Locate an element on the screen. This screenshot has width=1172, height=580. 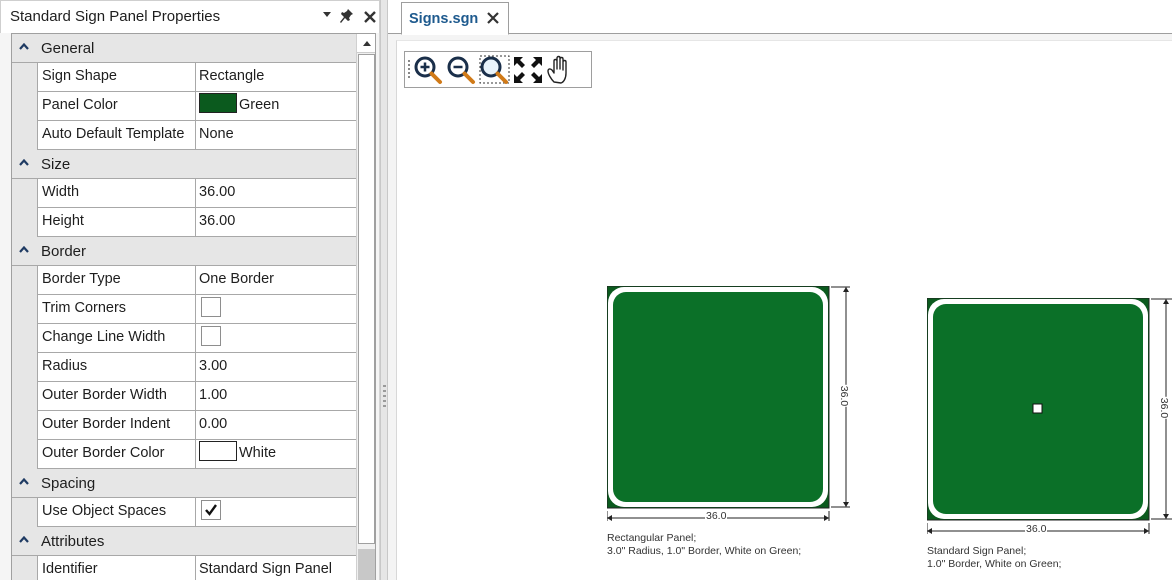
close-icon is located at coordinates (370, 17).